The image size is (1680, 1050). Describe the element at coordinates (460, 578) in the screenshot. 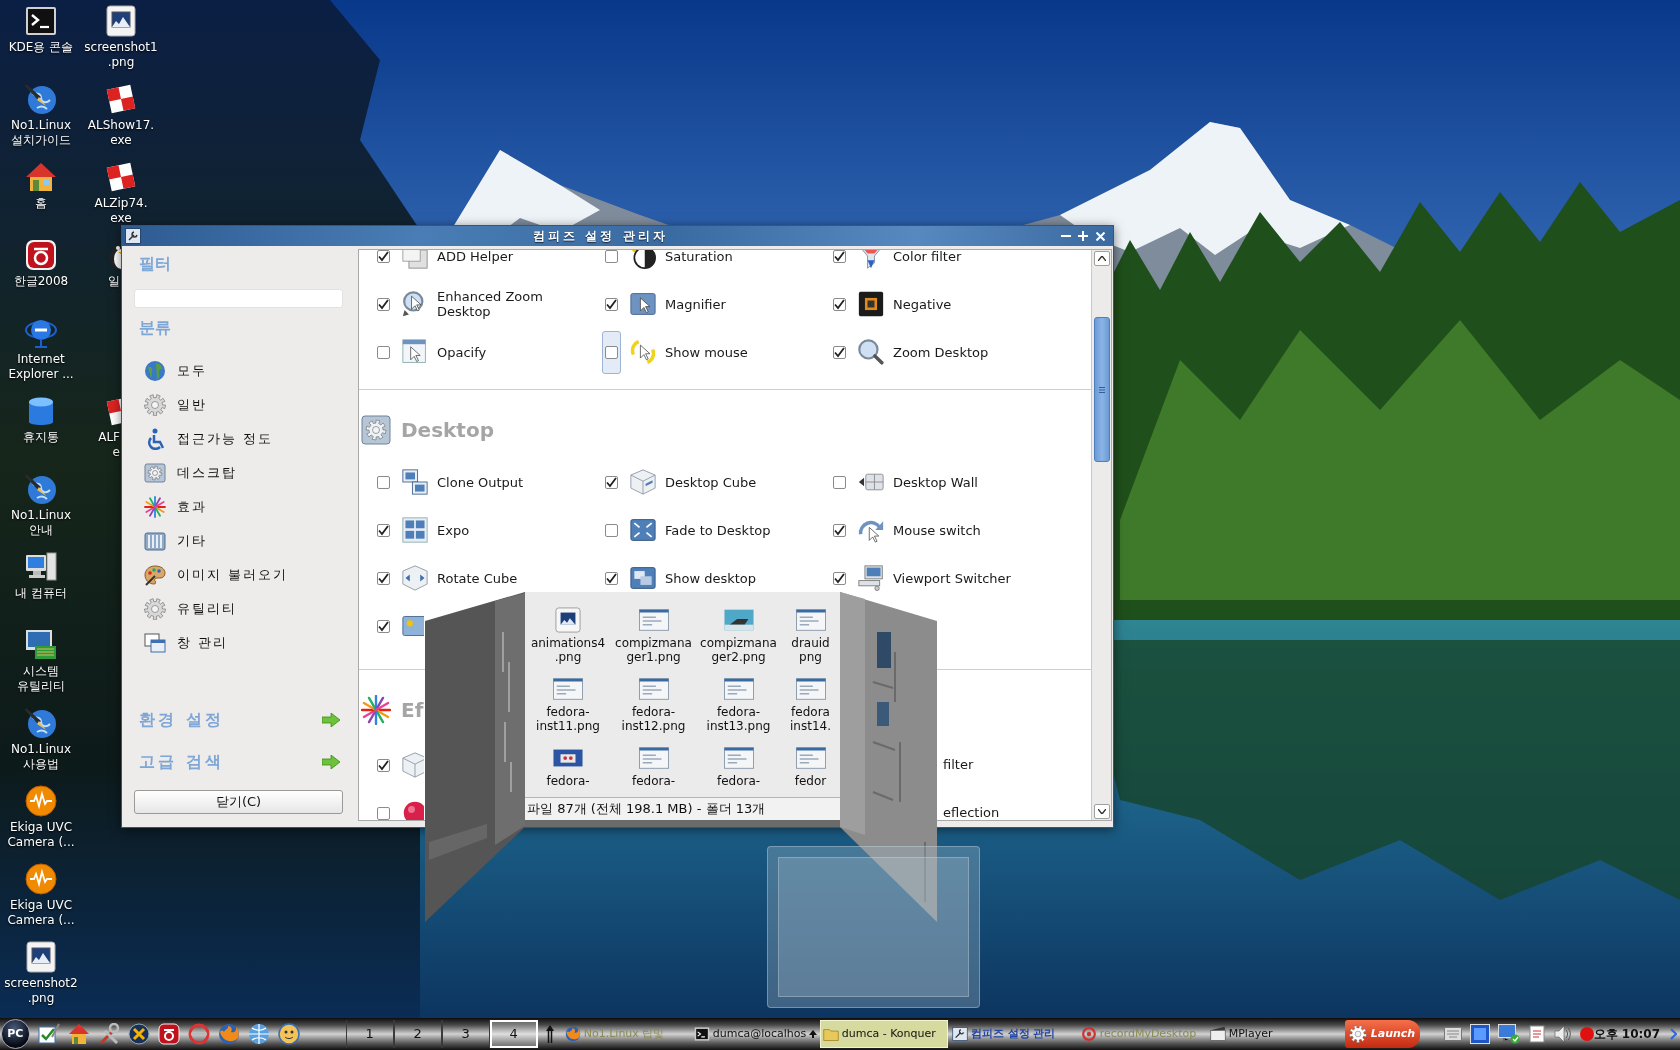

I see `plugin-button: Rotate Cube` at that location.